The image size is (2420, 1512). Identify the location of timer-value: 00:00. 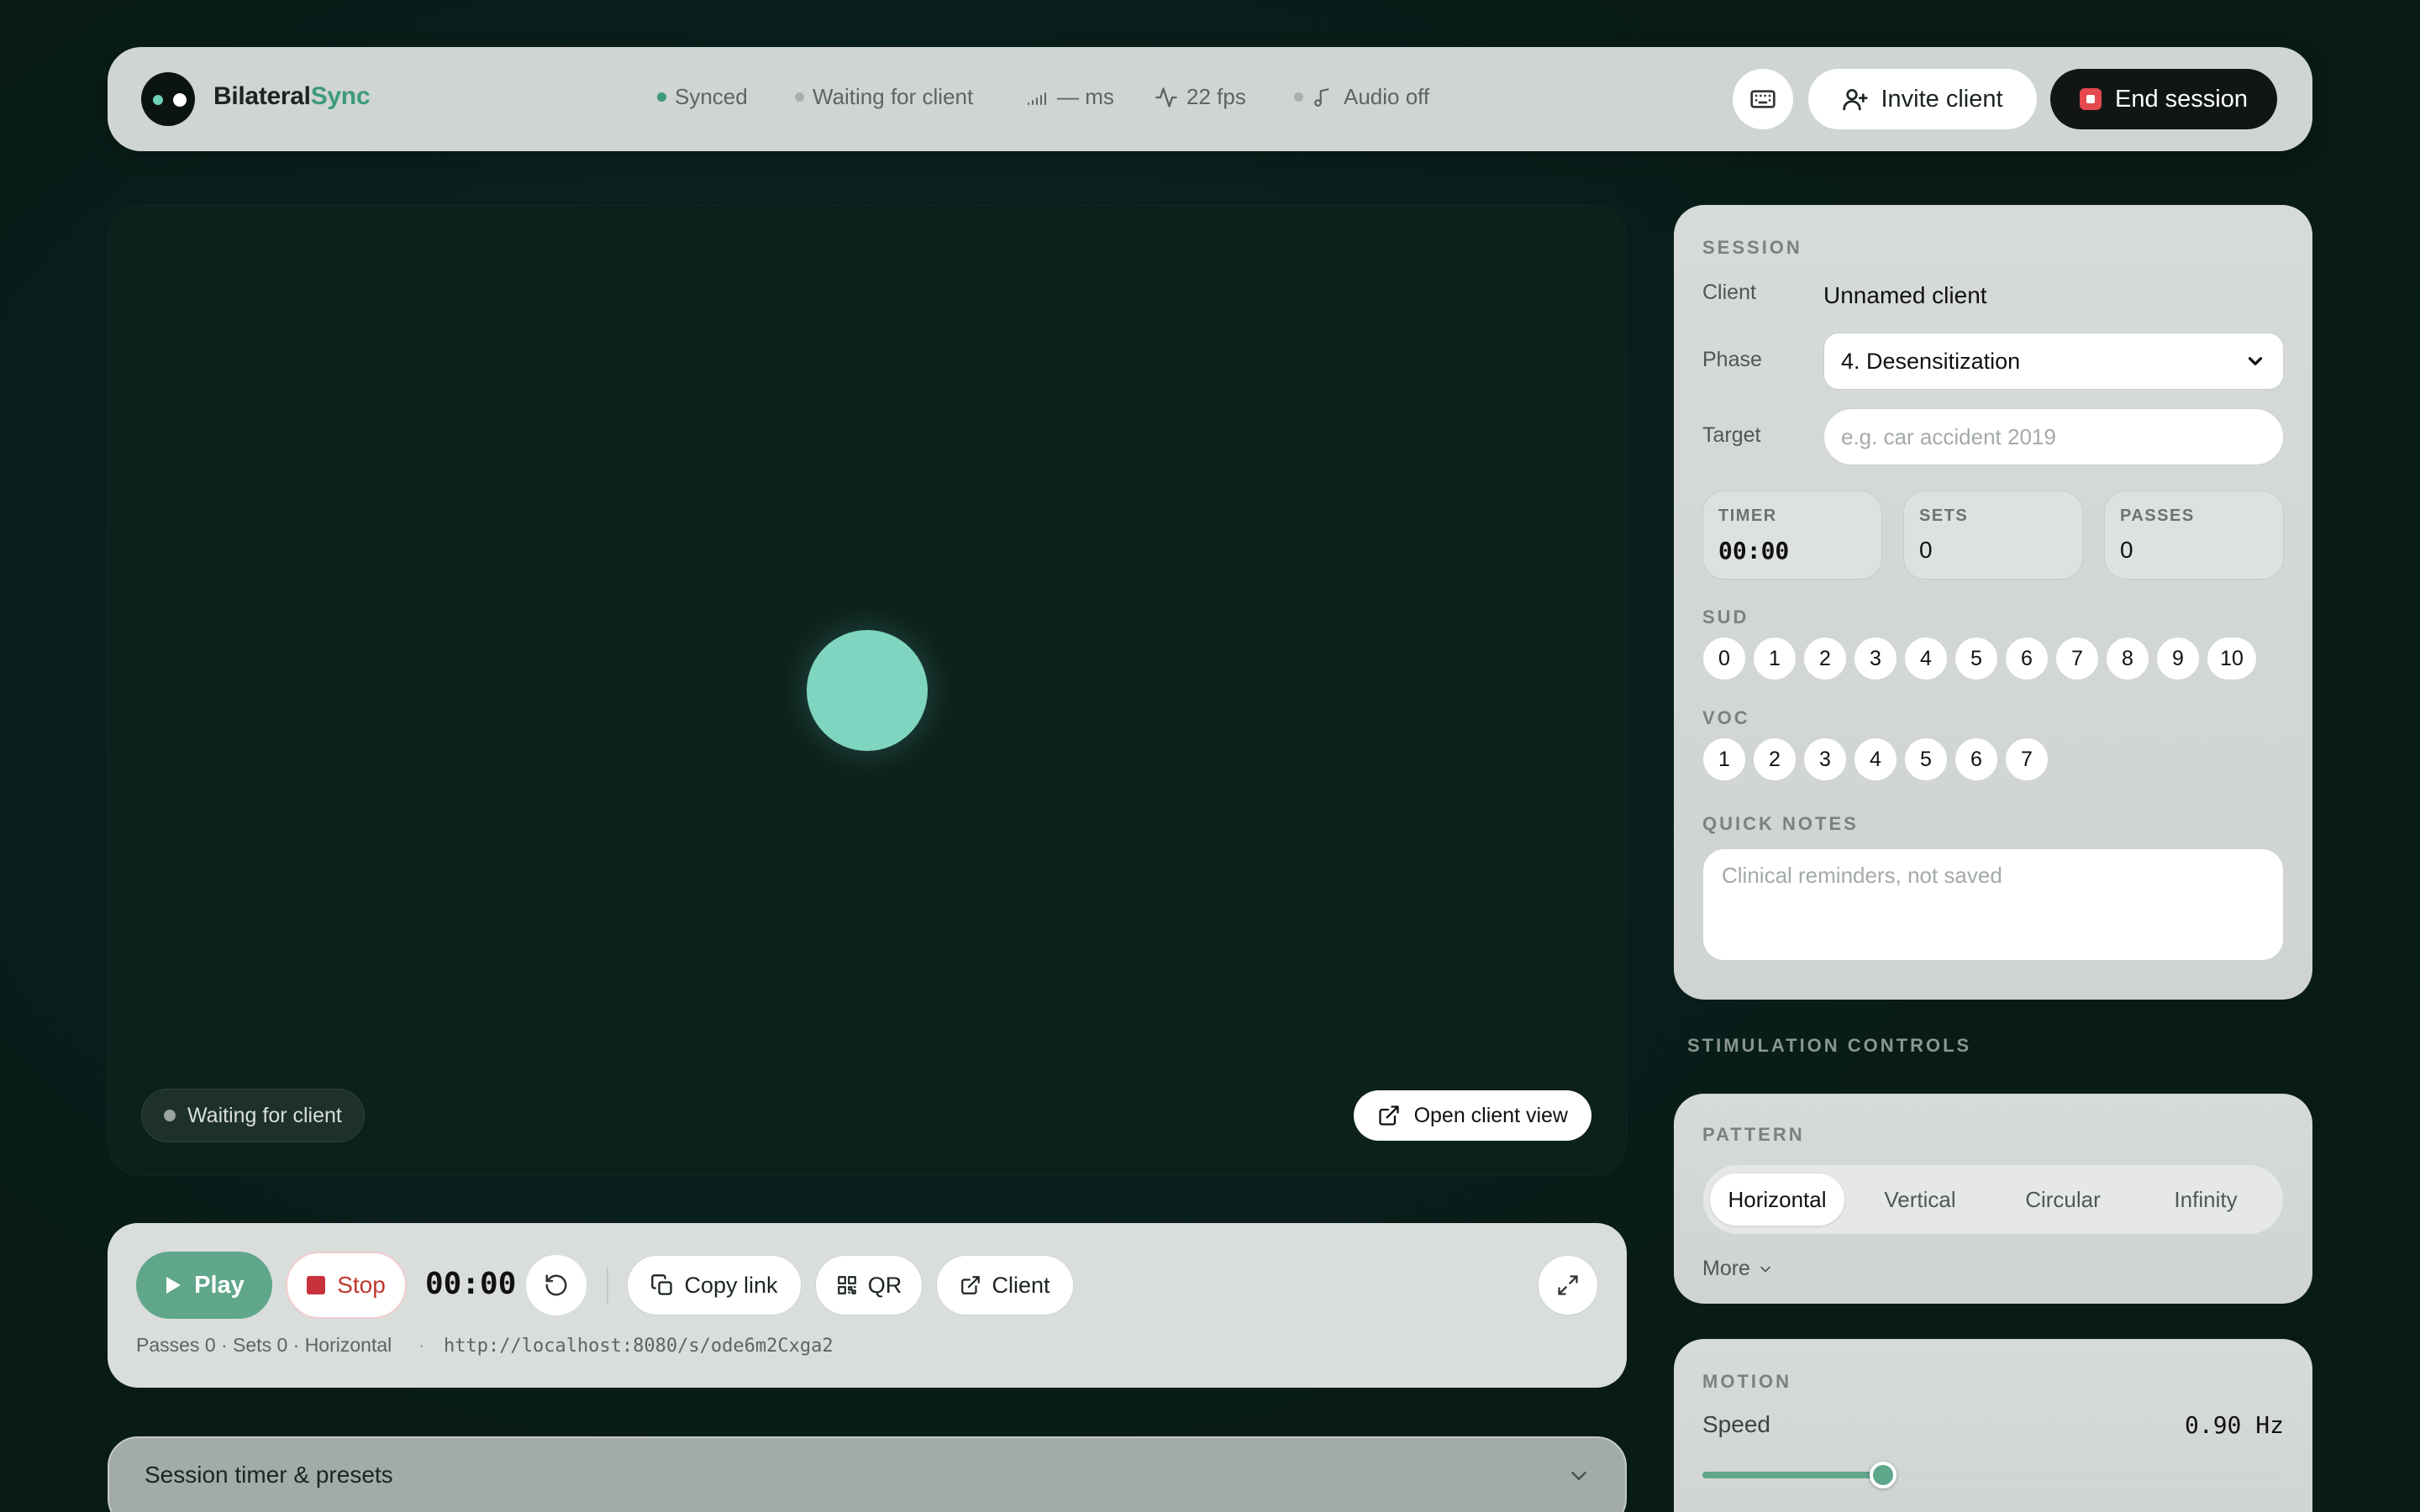
(1754, 550).